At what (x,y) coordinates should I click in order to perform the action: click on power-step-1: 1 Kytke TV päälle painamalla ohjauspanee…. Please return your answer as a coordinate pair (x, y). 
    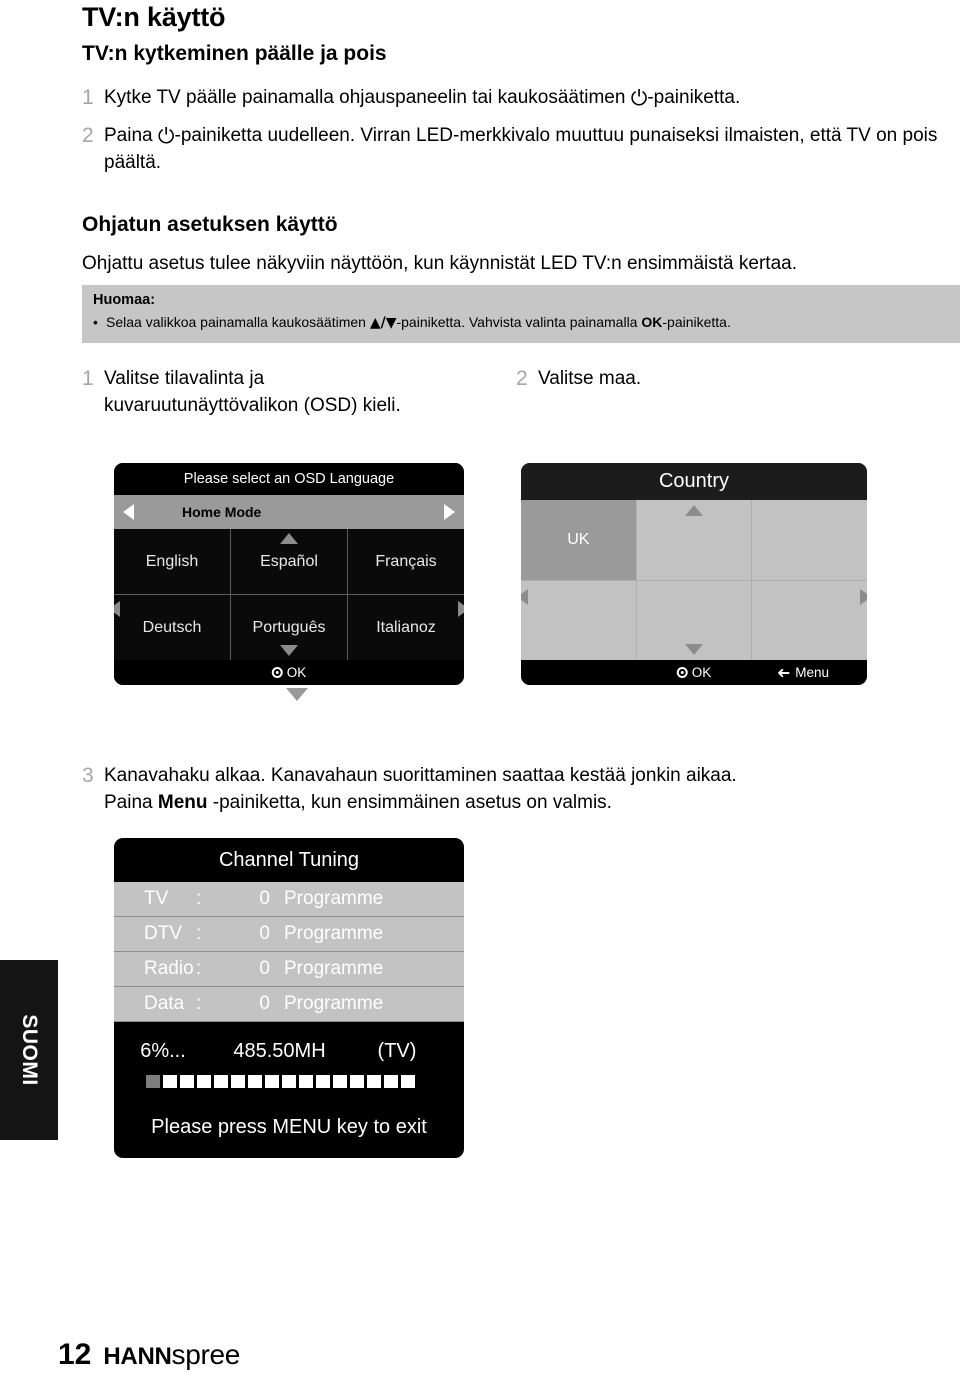
    Looking at the image, I should click on (517, 97).